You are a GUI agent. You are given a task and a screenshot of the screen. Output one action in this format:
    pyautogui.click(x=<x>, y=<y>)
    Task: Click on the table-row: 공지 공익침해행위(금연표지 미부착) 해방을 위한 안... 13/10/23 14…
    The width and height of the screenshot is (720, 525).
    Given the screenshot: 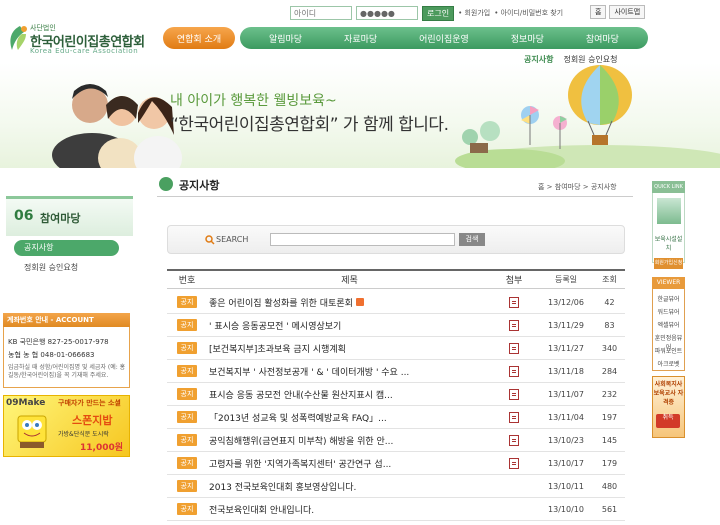 What is the action you would take?
    pyautogui.click(x=396, y=440)
    